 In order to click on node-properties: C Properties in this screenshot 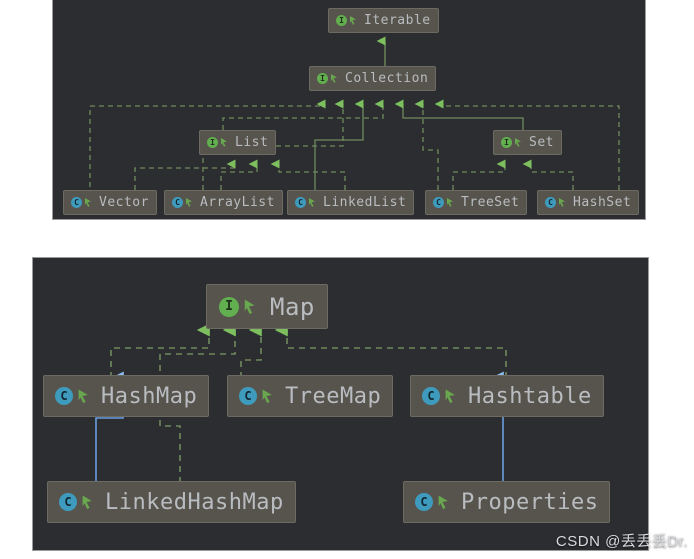, I will do `click(507, 502)`.